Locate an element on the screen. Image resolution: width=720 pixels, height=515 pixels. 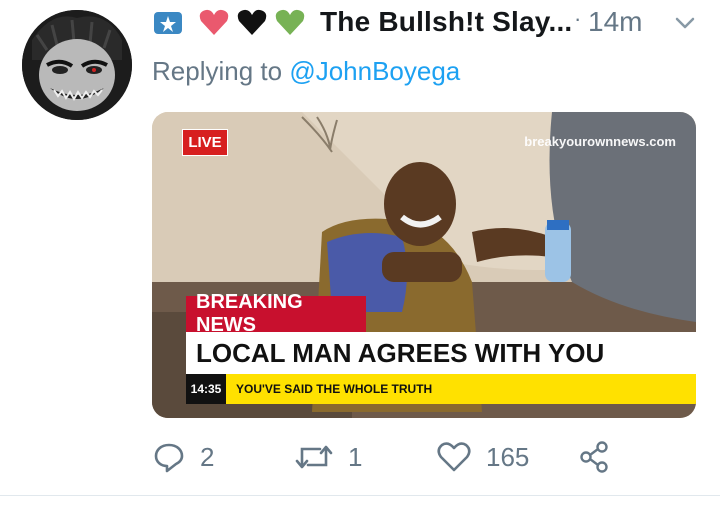
like-count: 165 is located at coordinates (508, 456).